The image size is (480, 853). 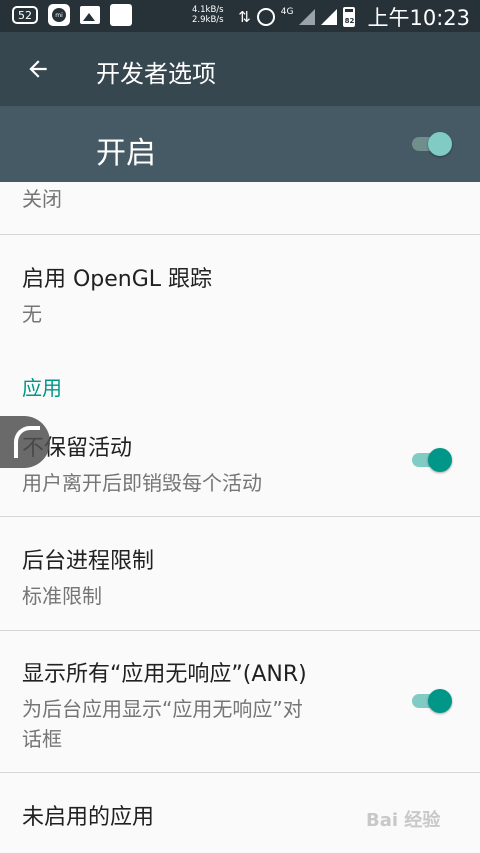 What do you see at coordinates (42, 739) in the screenshot?
I see `show-all-anr-summary-line2: 话框` at bounding box center [42, 739].